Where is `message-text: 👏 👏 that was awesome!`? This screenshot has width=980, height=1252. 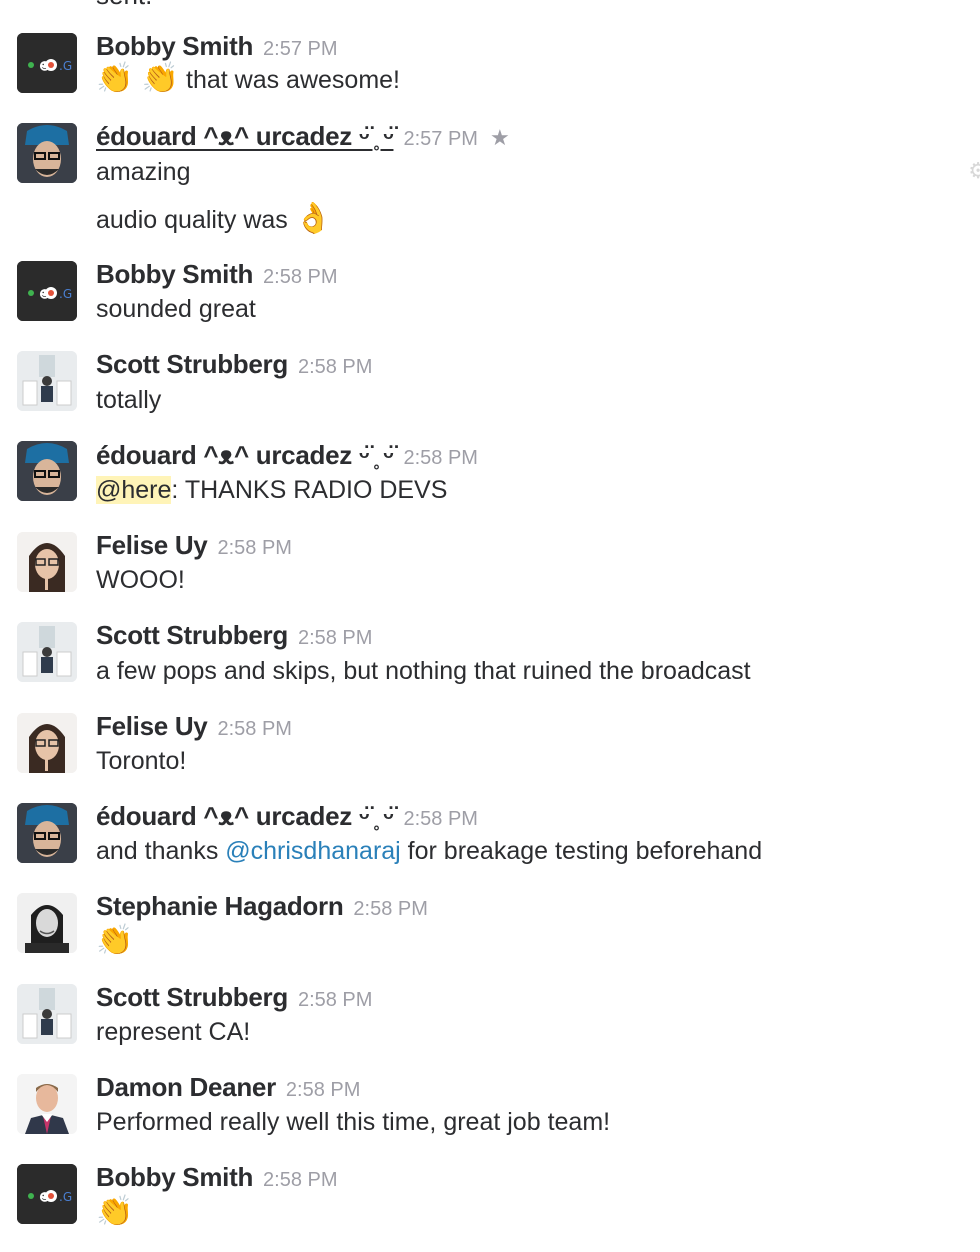
message-text: 👏 👏 that was awesome! is located at coordinates (248, 78).